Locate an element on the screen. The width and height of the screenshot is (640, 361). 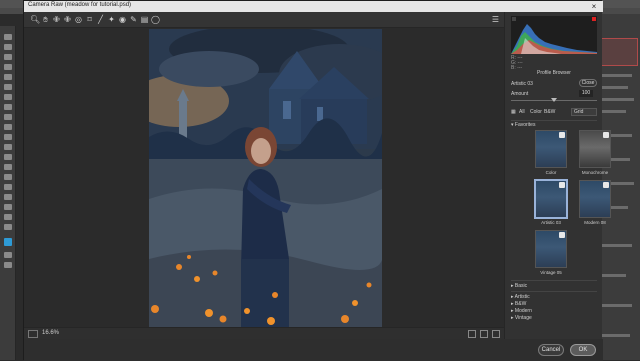
amount-slider-thumb is located at coordinates (554, 100).